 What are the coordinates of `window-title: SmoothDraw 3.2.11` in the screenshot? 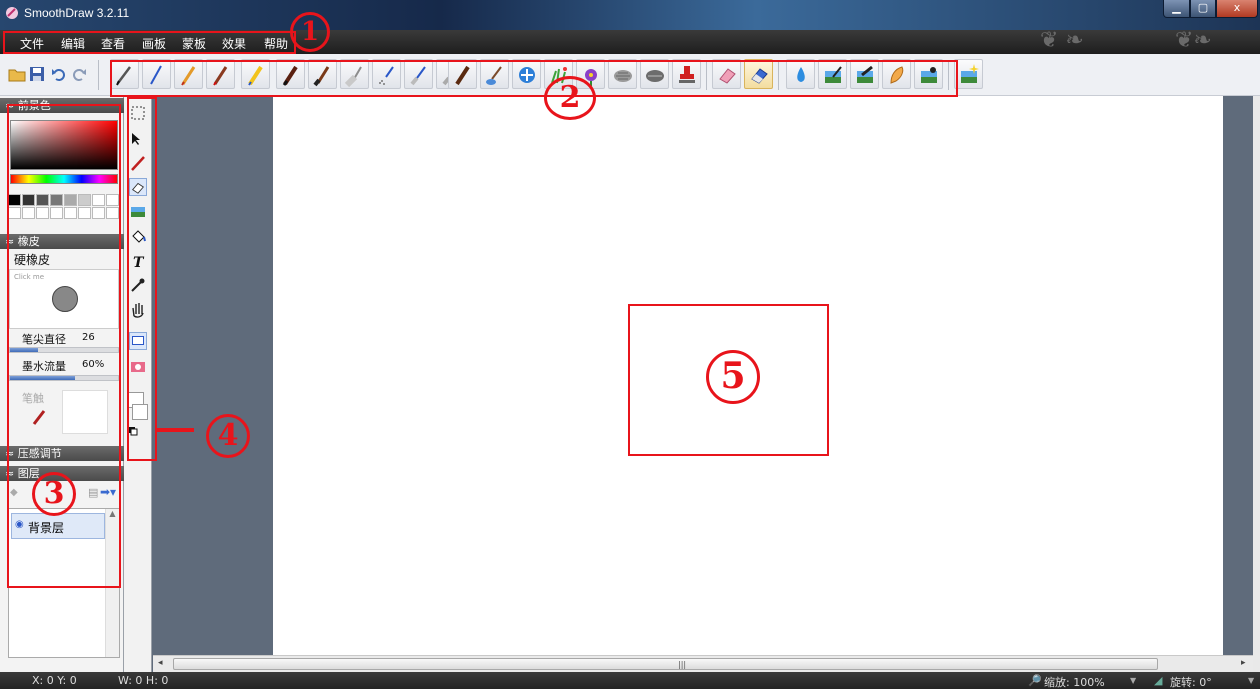 It's located at (77, 13).